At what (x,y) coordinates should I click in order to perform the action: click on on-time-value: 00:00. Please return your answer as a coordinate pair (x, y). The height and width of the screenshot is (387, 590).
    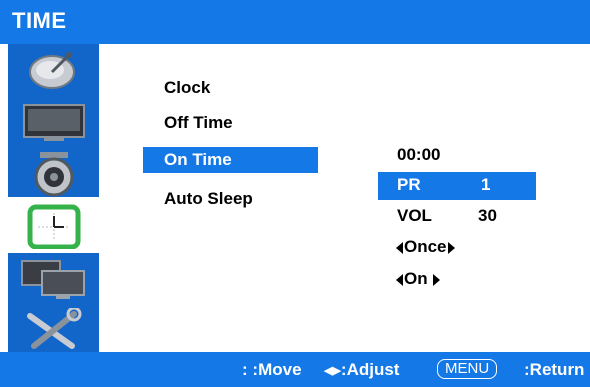
    Looking at the image, I should click on (418, 155).